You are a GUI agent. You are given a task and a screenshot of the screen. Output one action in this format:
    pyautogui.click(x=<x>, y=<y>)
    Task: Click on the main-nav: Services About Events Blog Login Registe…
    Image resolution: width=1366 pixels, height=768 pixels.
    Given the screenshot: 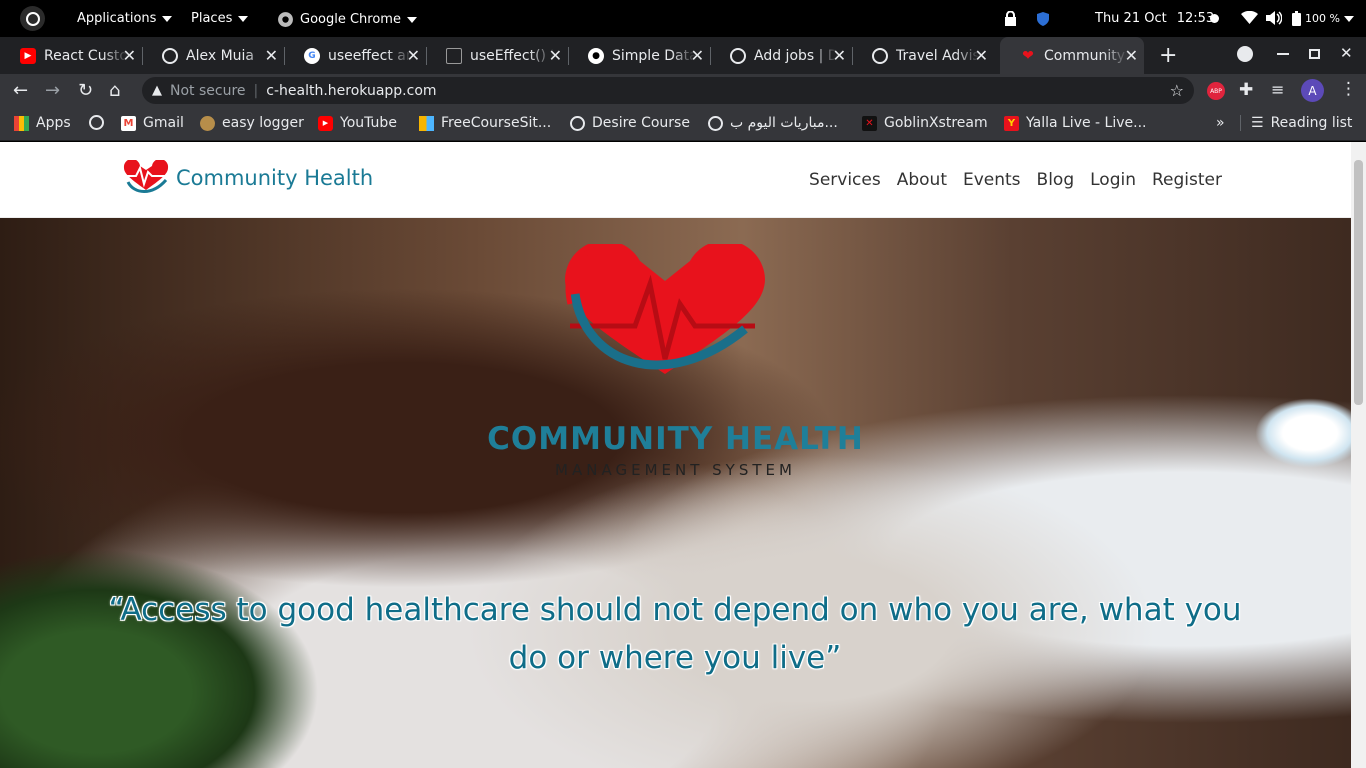 What is the action you would take?
    pyautogui.click(x=1015, y=180)
    